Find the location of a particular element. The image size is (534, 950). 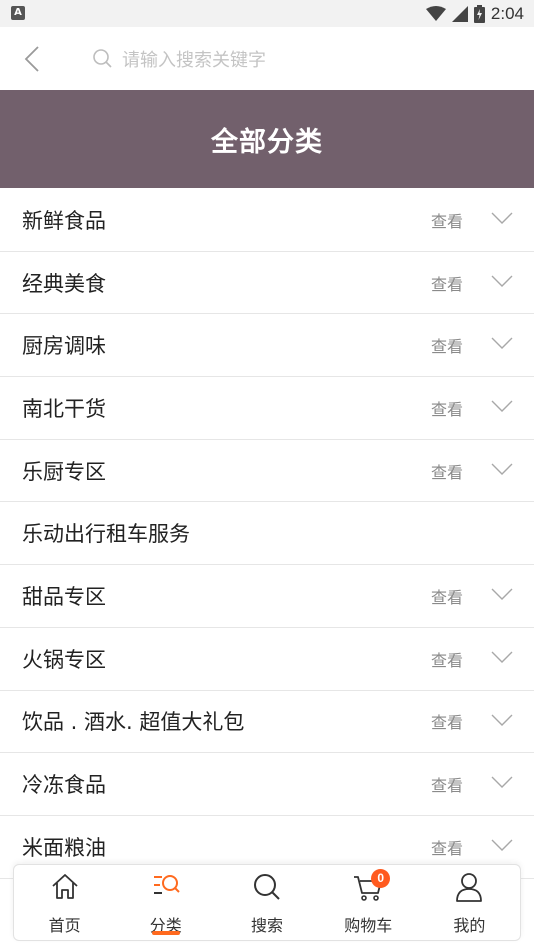

page-banner: 全部分类 is located at coordinates (267, 139).